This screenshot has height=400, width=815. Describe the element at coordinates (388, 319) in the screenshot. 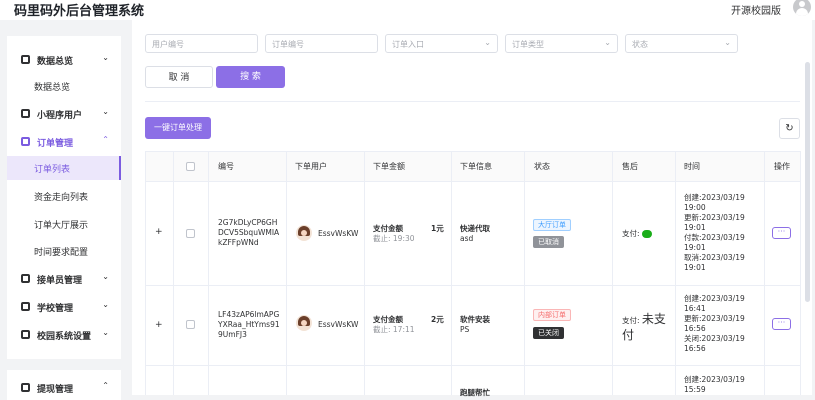

I see `amount-label: 支付金额` at that location.